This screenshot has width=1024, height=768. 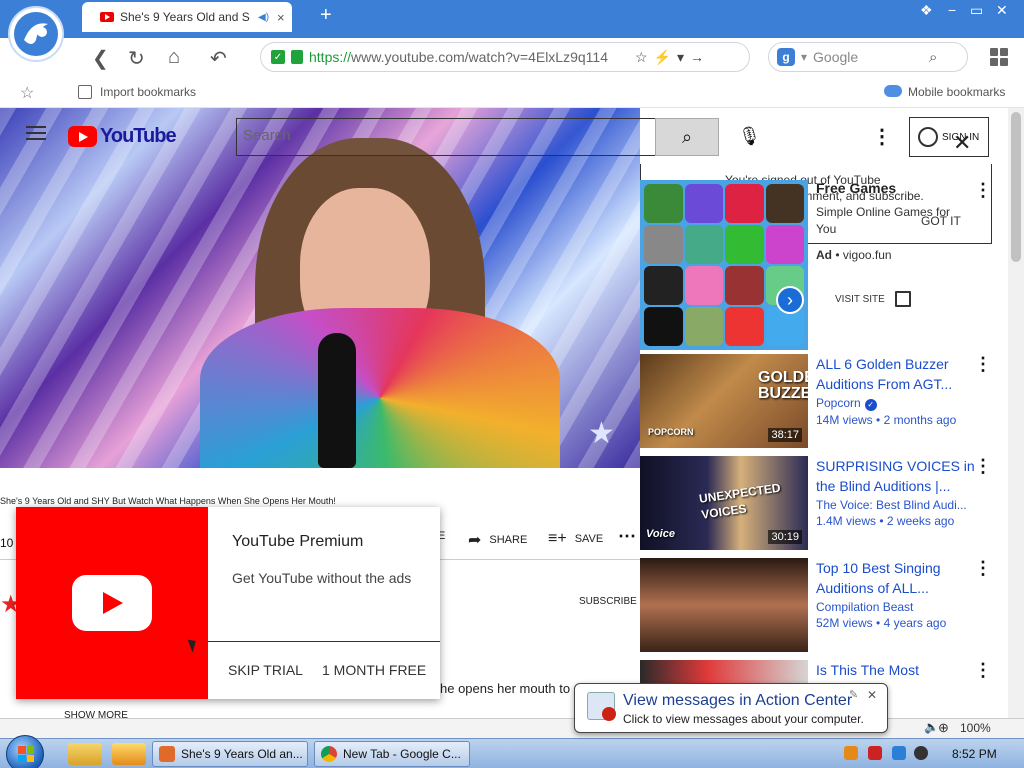 What do you see at coordinates (944, 92) in the screenshot?
I see `mobile-bookmarks-link: Mobile bookmarks` at bounding box center [944, 92].